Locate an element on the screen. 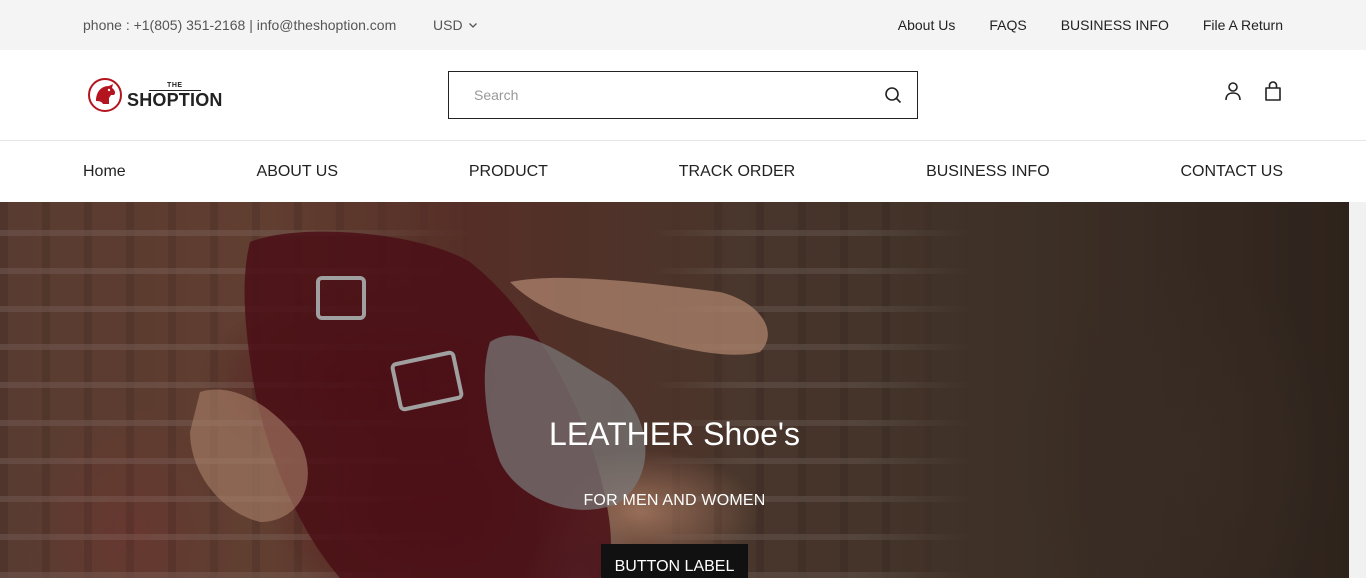  nav-item-product: PRODUCT is located at coordinates (508, 172).